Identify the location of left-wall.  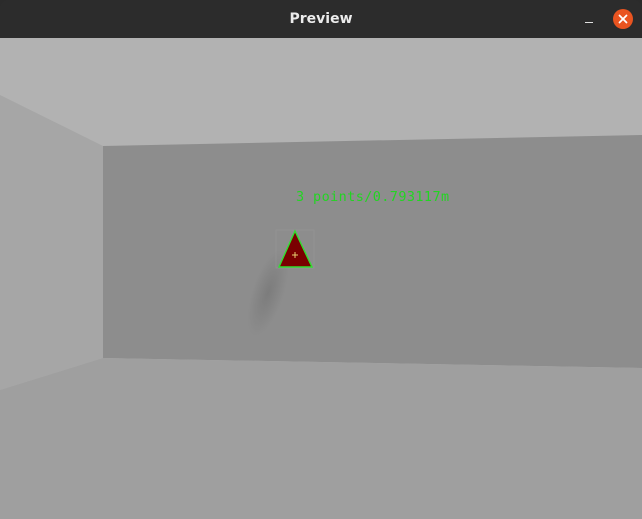
(51, 242).